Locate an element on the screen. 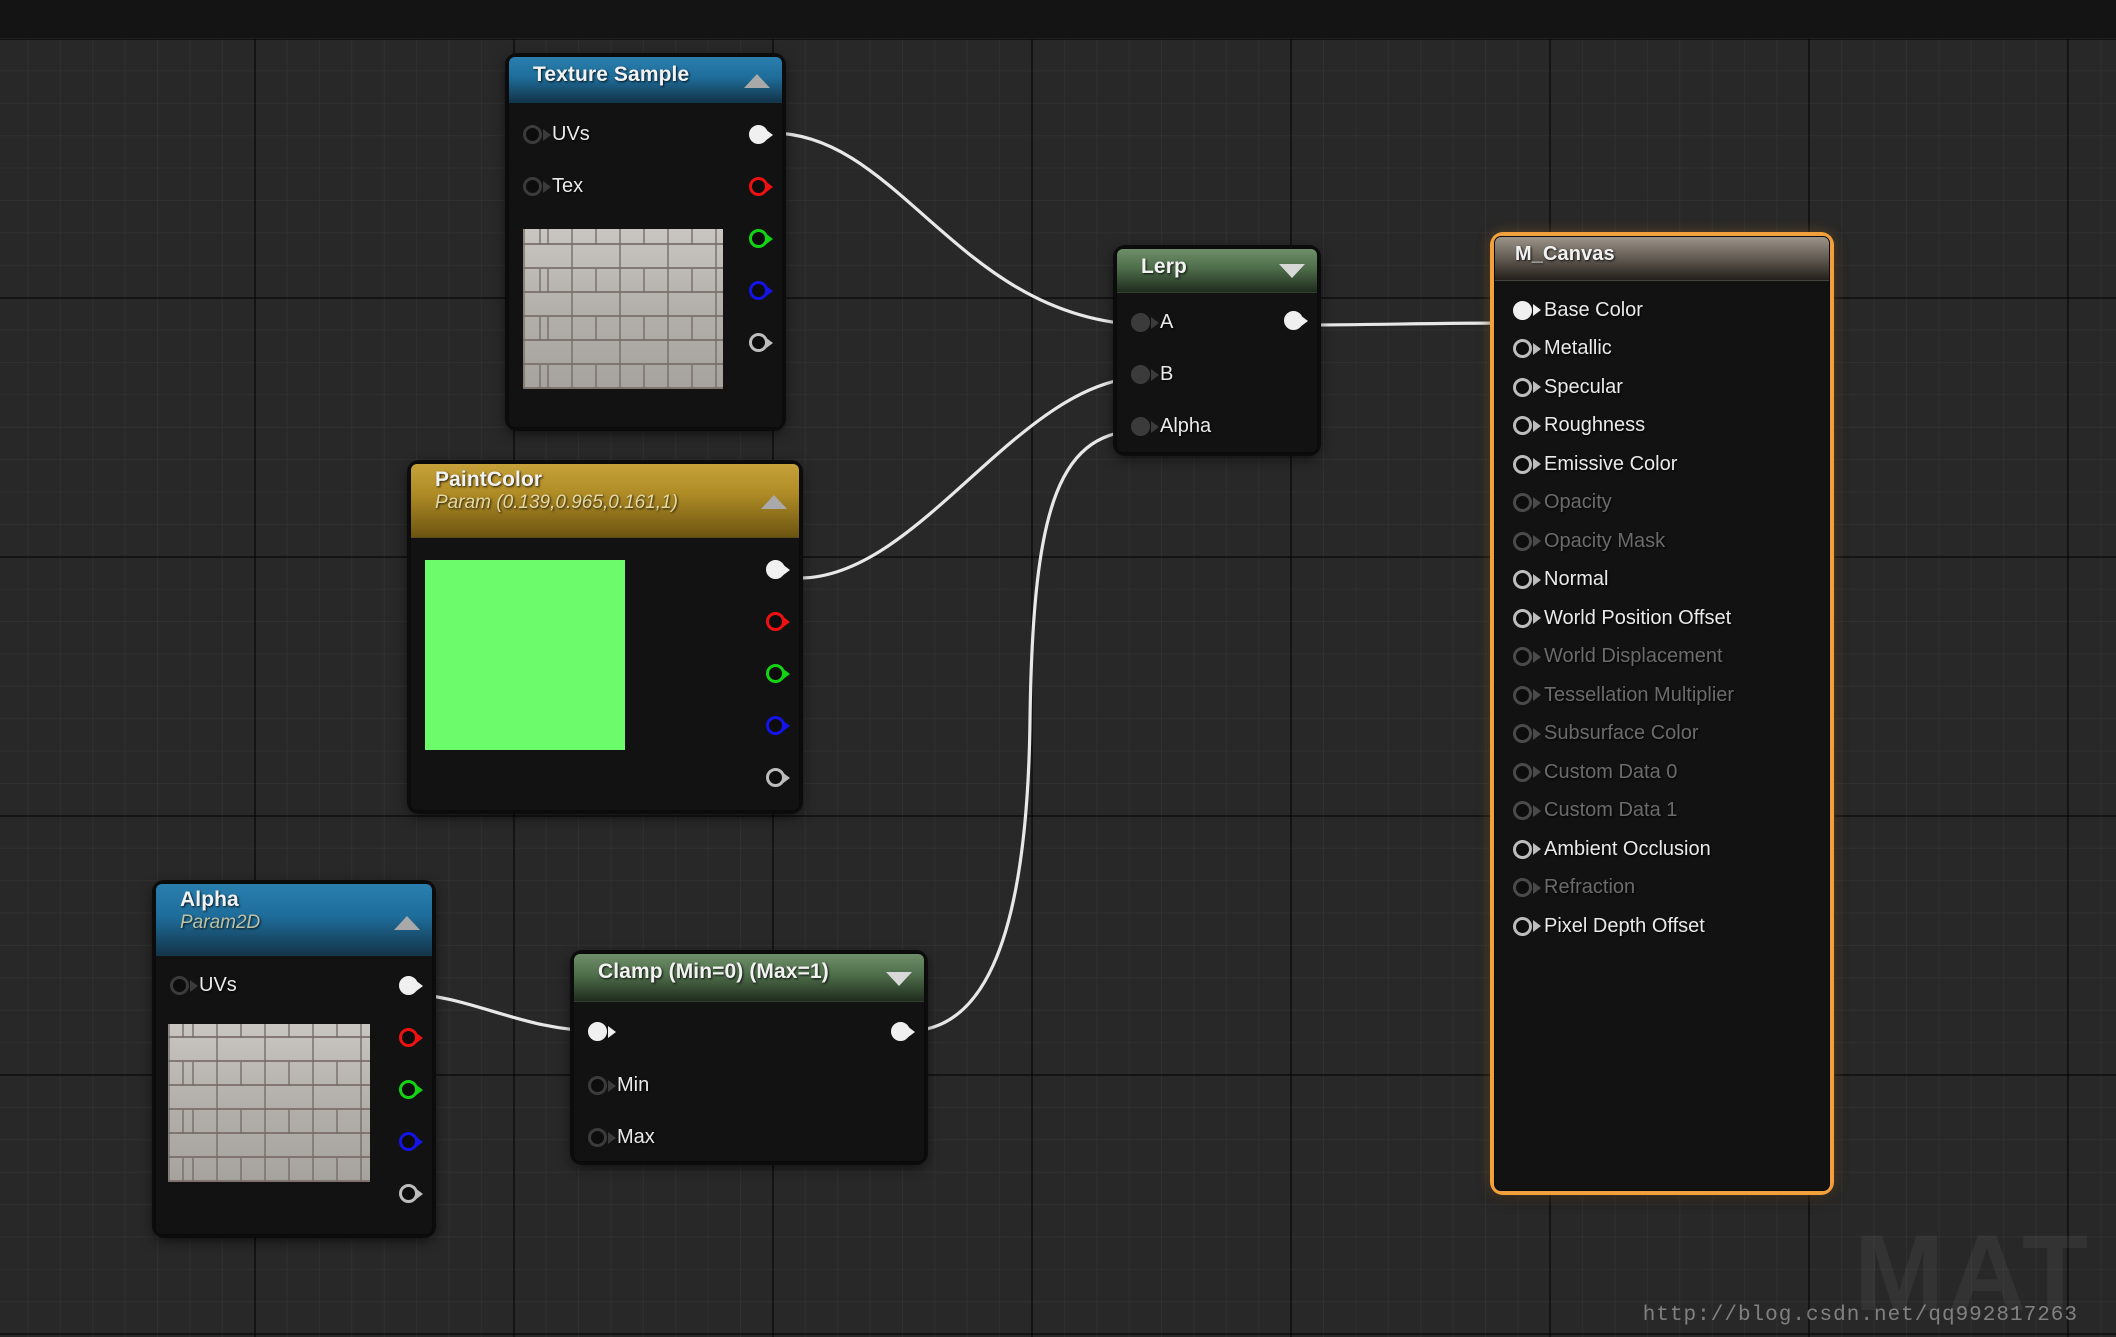 The width and height of the screenshot is (2116, 1337). pin-icon-world-displacement is located at coordinates (1522, 657).